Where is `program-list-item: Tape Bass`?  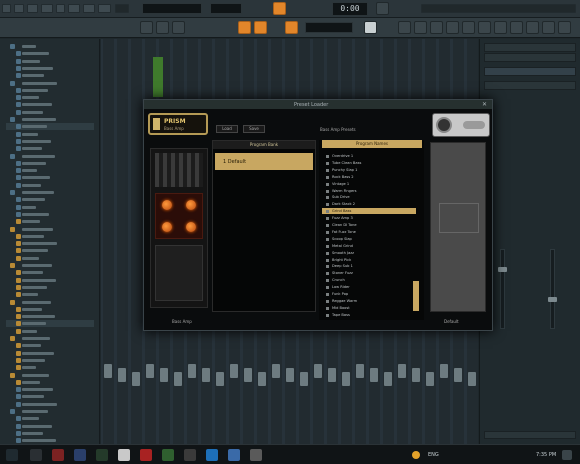 program-list-item: Tape Bass is located at coordinates (369, 315).